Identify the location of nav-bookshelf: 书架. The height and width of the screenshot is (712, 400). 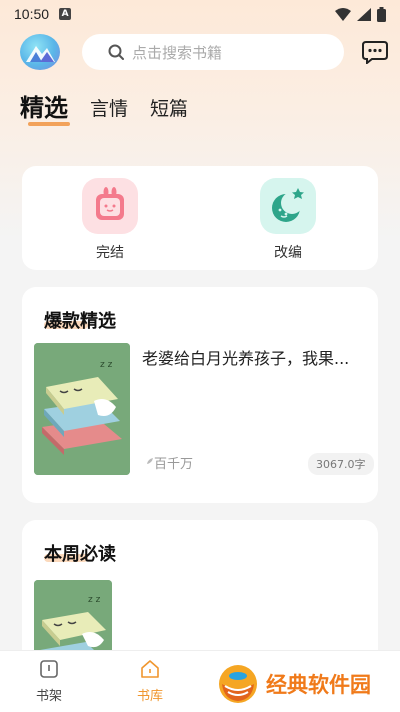
(49, 681).